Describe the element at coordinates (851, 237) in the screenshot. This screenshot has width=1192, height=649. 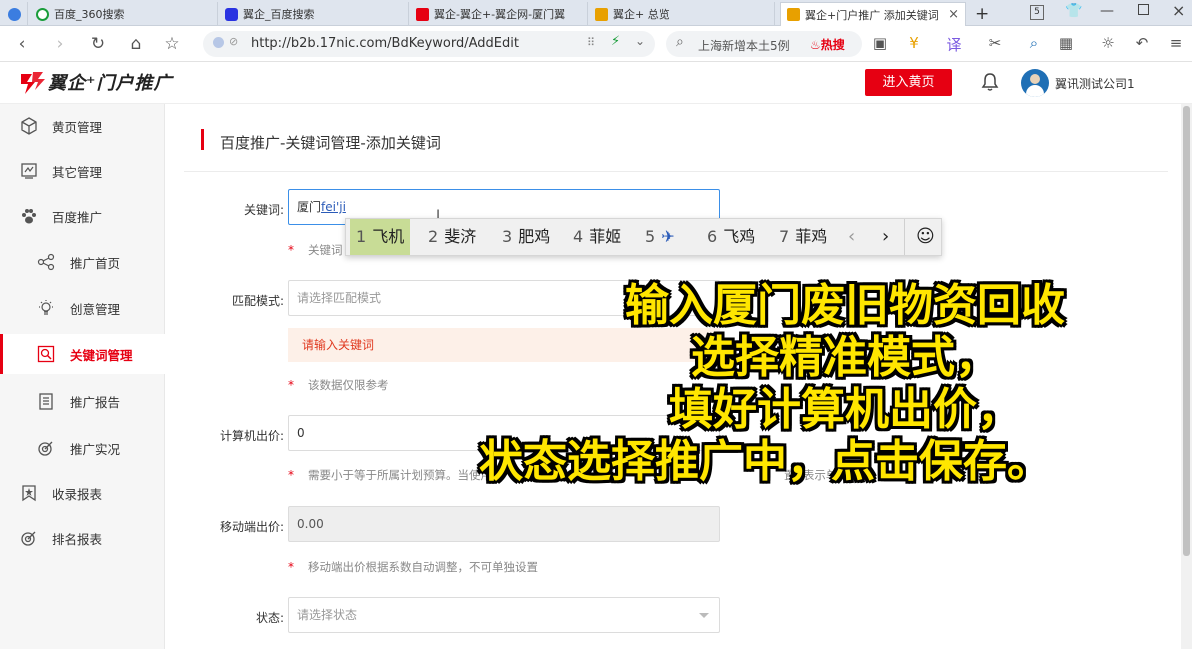
I see `ime-prev-page-icon: ‹` at that location.